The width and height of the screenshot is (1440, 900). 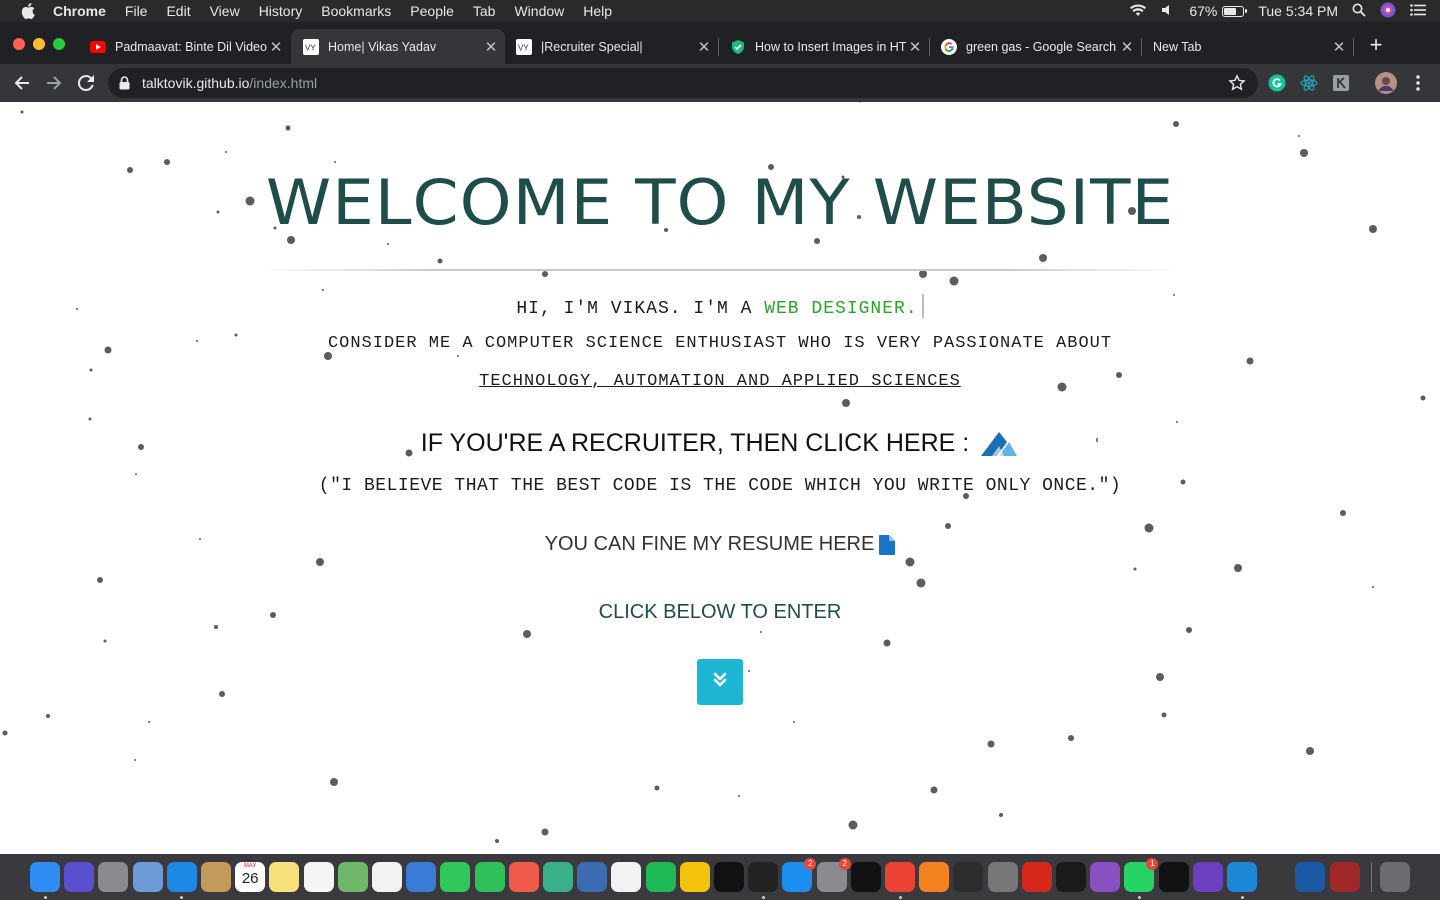 What do you see at coordinates (660, 877) in the screenshot?
I see `spotify-icon` at bounding box center [660, 877].